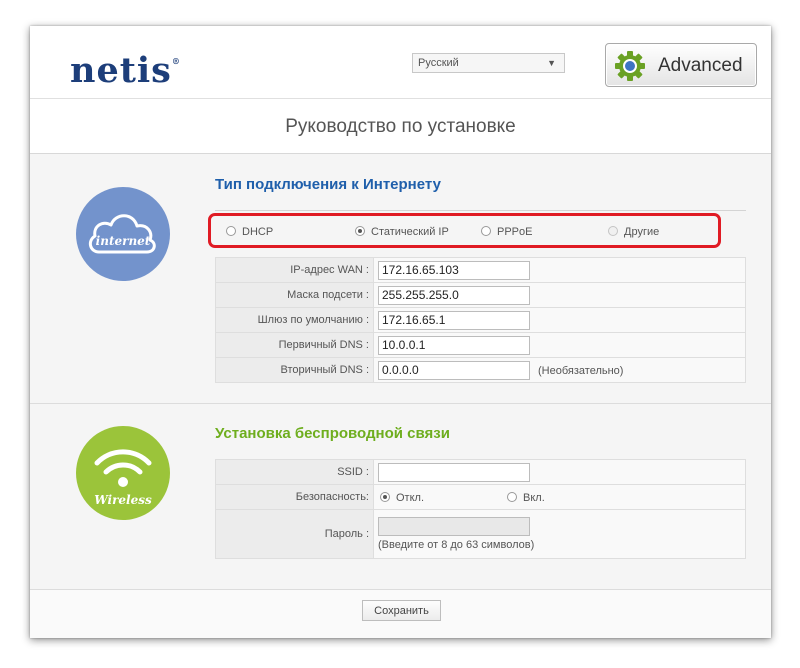  I want to click on subnet-mask-input, so click(454, 295).